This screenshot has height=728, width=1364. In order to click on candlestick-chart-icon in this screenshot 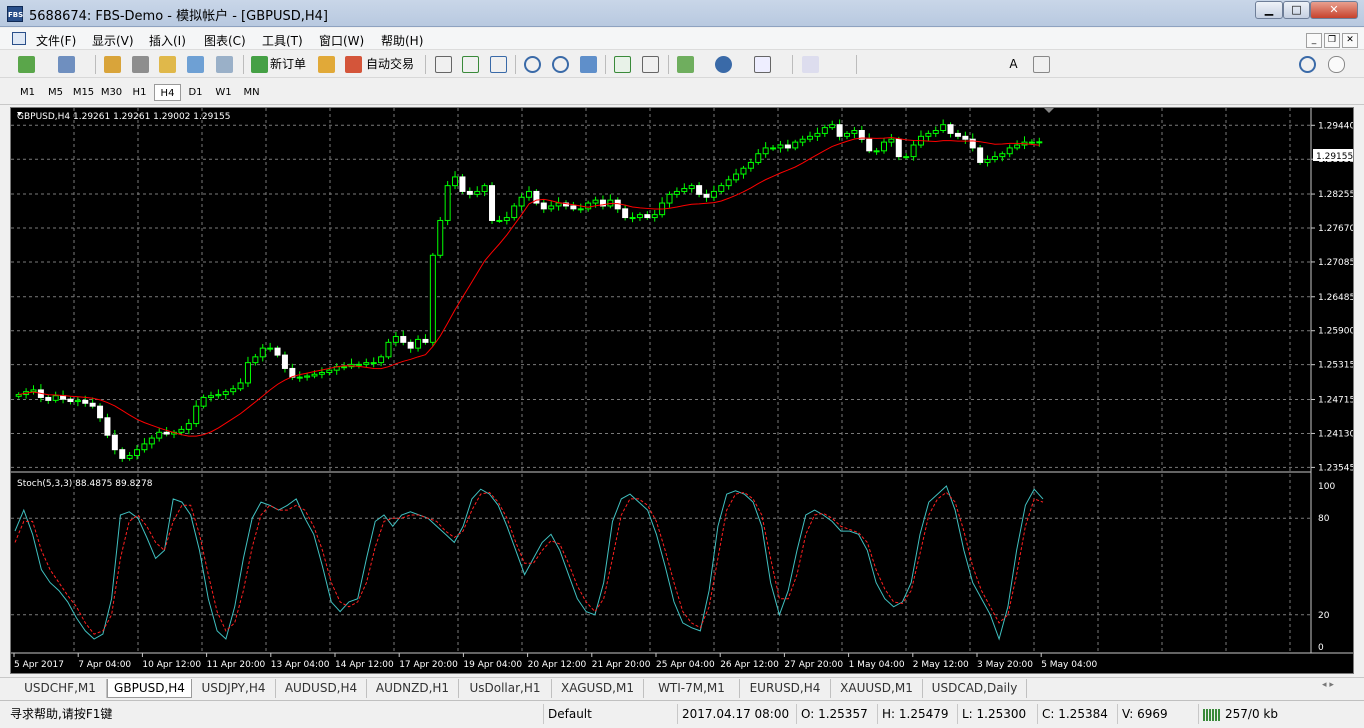, I will do `click(470, 64)`.